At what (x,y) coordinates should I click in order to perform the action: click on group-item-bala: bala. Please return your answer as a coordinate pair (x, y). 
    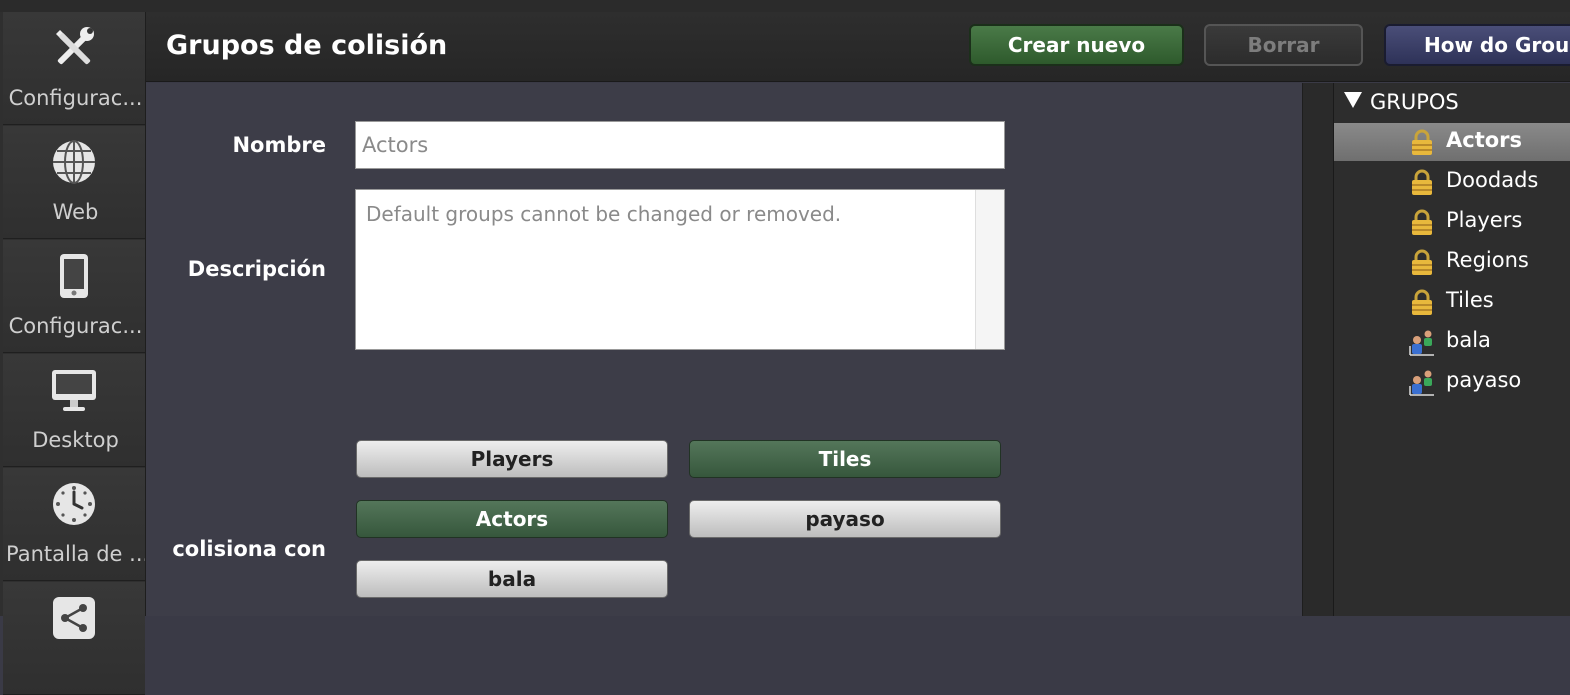
    Looking at the image, I should click on (1452, 342).